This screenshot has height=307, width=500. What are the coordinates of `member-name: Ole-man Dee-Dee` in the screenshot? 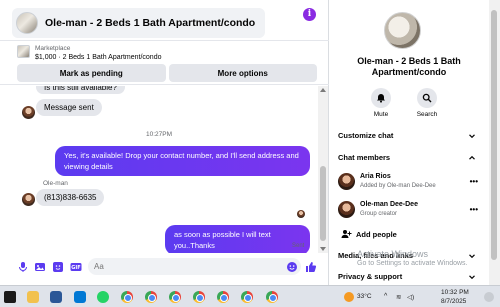 It's located at (389, 204).